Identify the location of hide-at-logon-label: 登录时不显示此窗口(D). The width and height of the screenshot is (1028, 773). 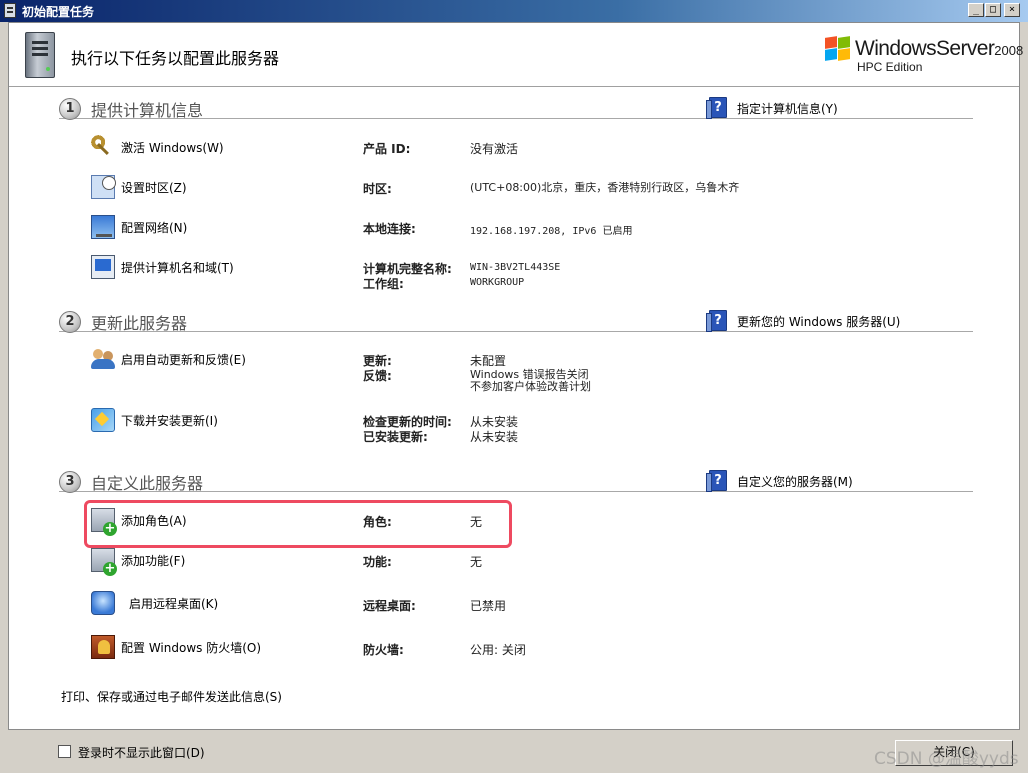
(141, 752).